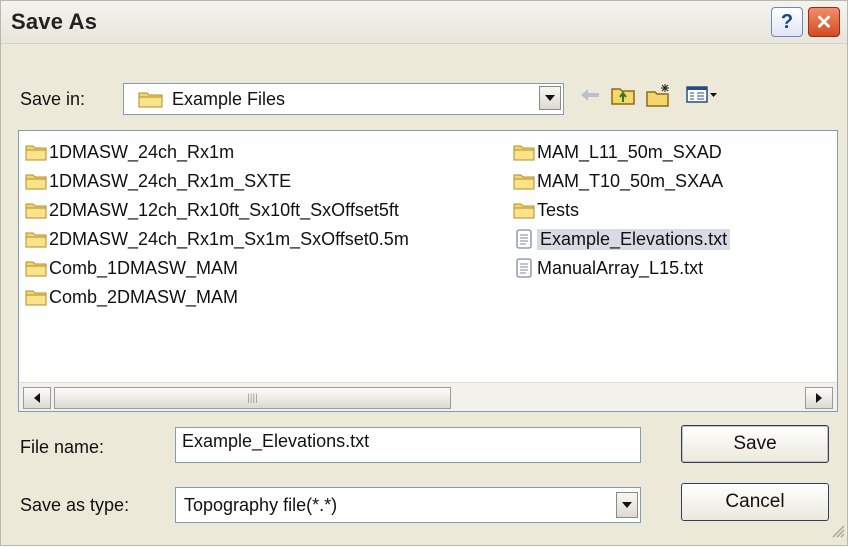 The height and width of the screenshot is (548, 850). I want to click on save-in-label: Save in:, so click(53, 99).